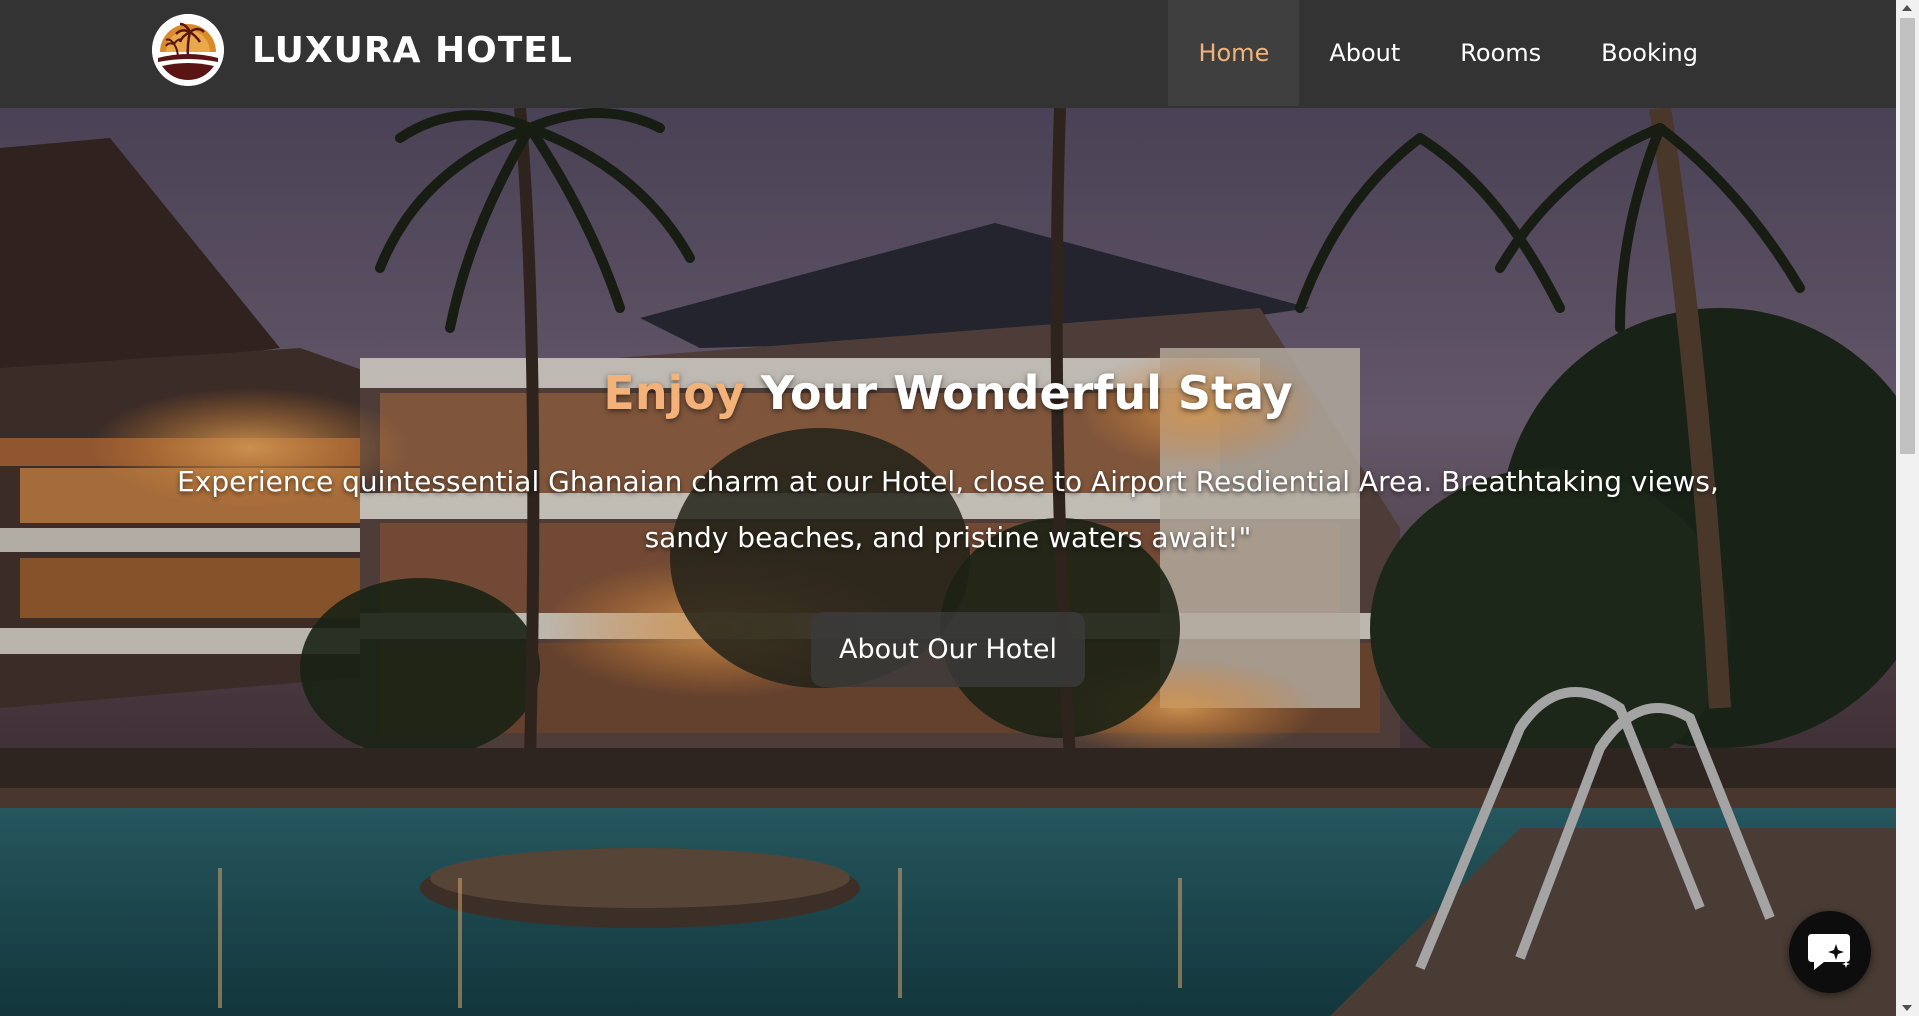  Describe the element at coordinates (948, 54) in the screenshot. I see `navbar: LUXURA HOTEL Home About Rooms Booking` at that location.